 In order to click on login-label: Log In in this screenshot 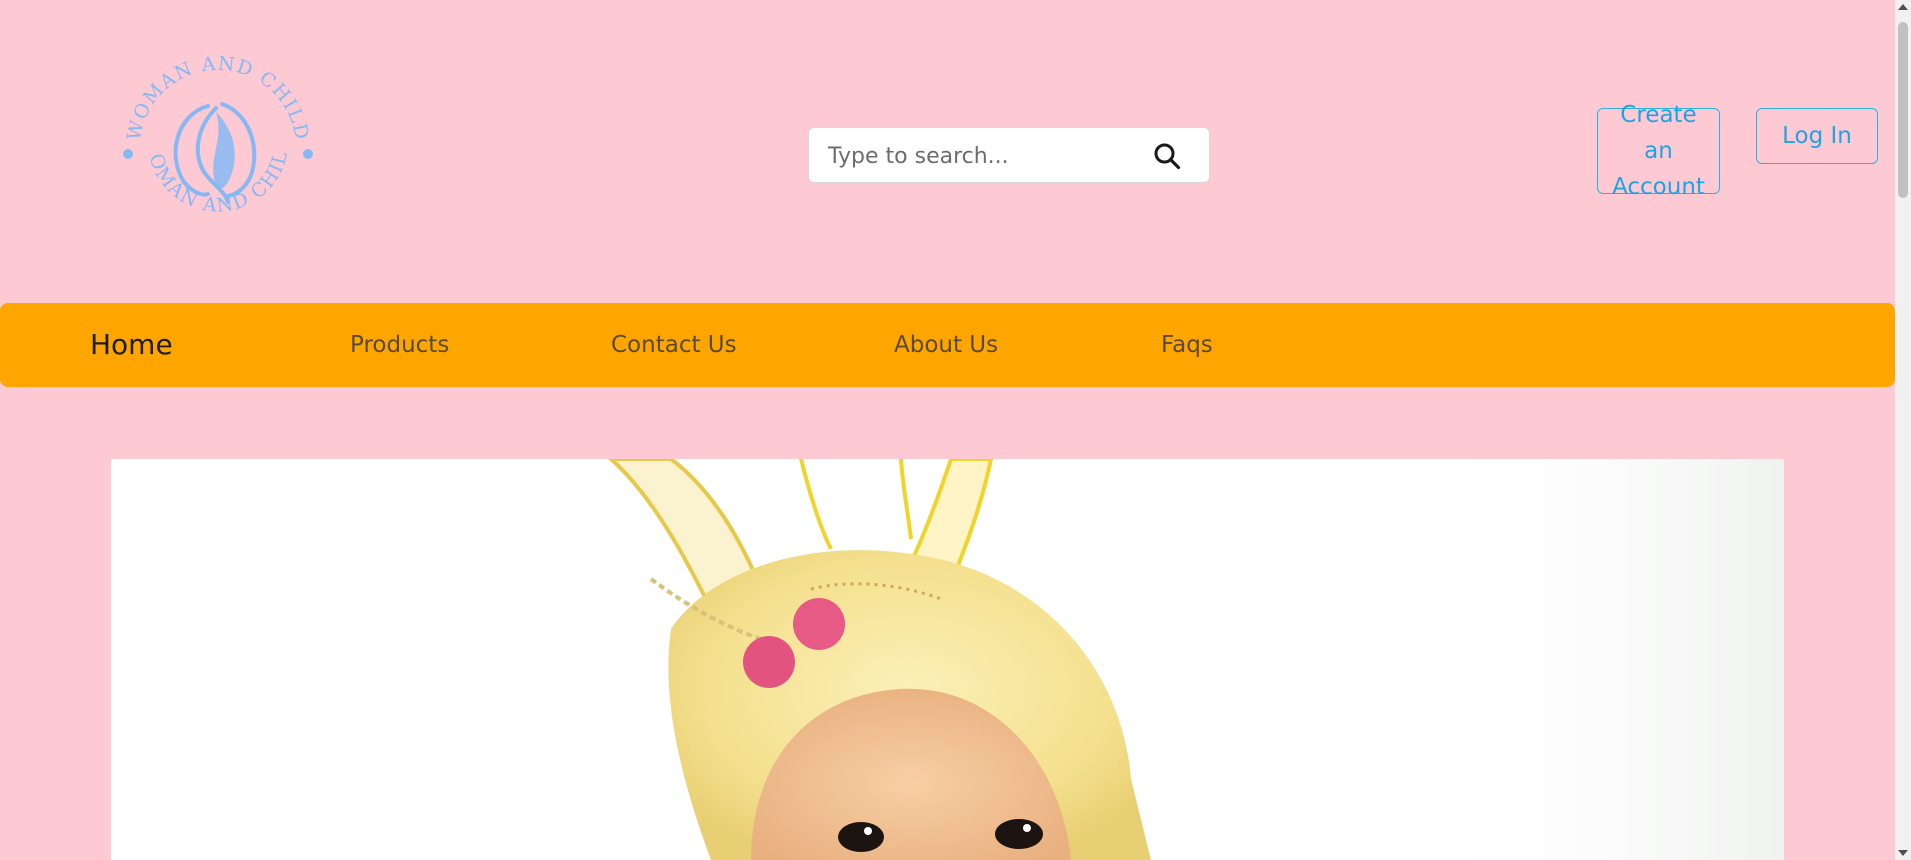, I will do `click(1817, 136)`.